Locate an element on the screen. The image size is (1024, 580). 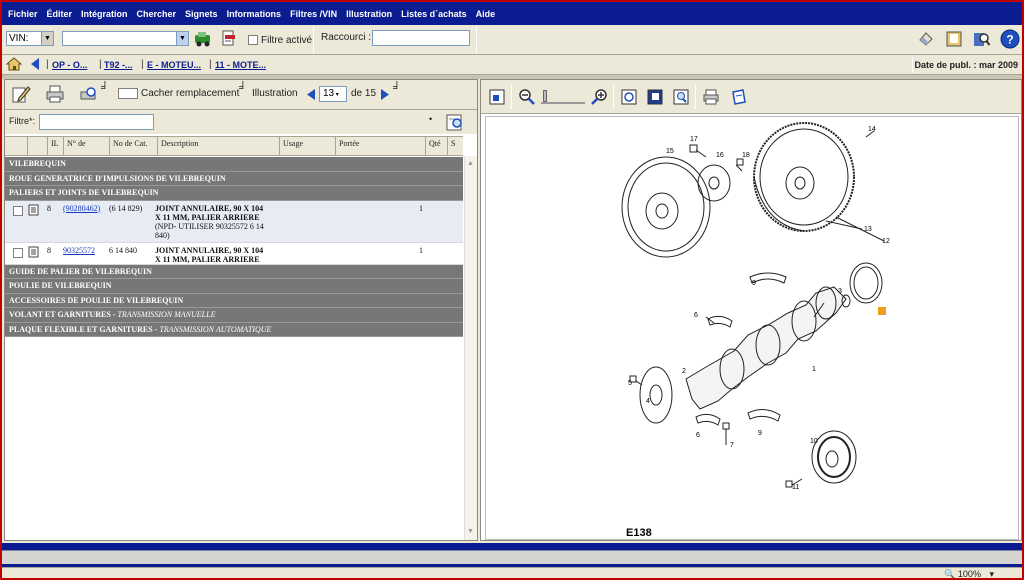
callout-label: 11 is located at coordinates (795, 487).